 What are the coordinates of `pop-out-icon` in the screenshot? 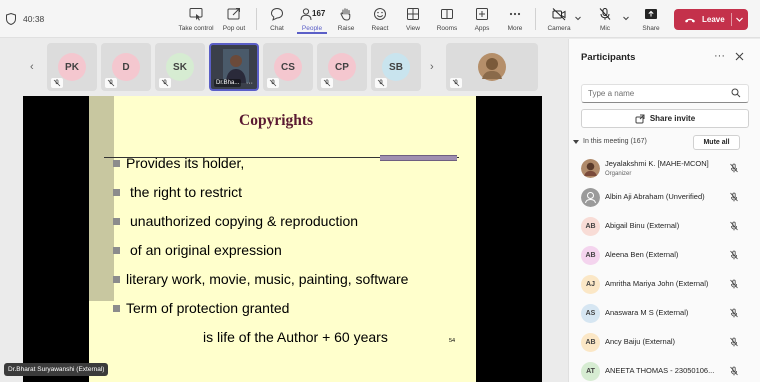 It's located at (233, 14).